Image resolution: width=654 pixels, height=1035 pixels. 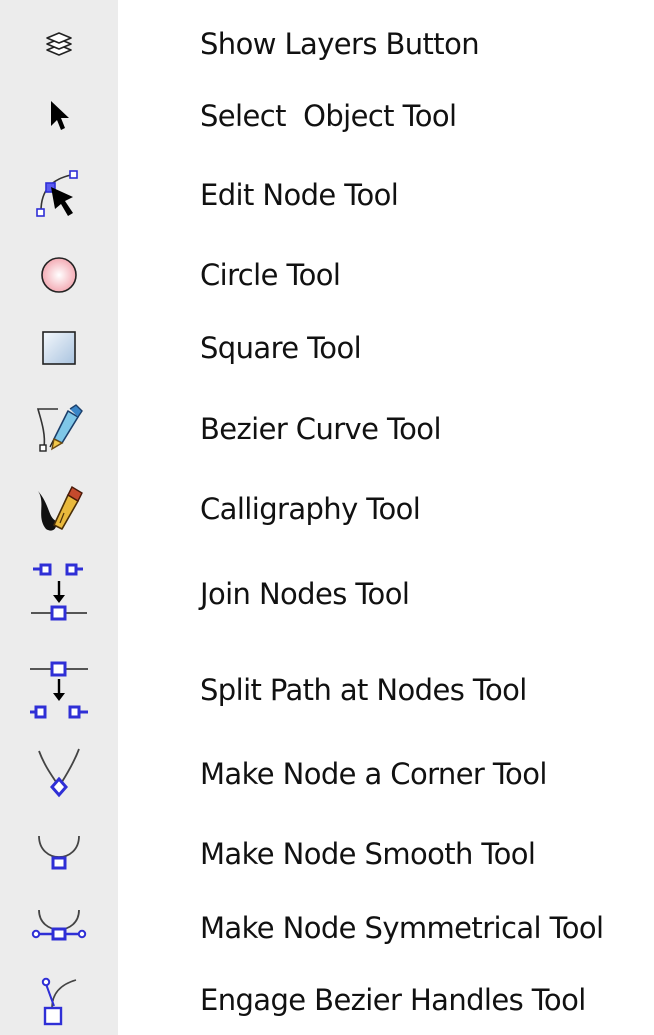 What do you see at coordinates (393, 1000) in the screenshot?
I see `tool-label: Engage Bezier Handles Tool` at bounding box center [393, 1000].